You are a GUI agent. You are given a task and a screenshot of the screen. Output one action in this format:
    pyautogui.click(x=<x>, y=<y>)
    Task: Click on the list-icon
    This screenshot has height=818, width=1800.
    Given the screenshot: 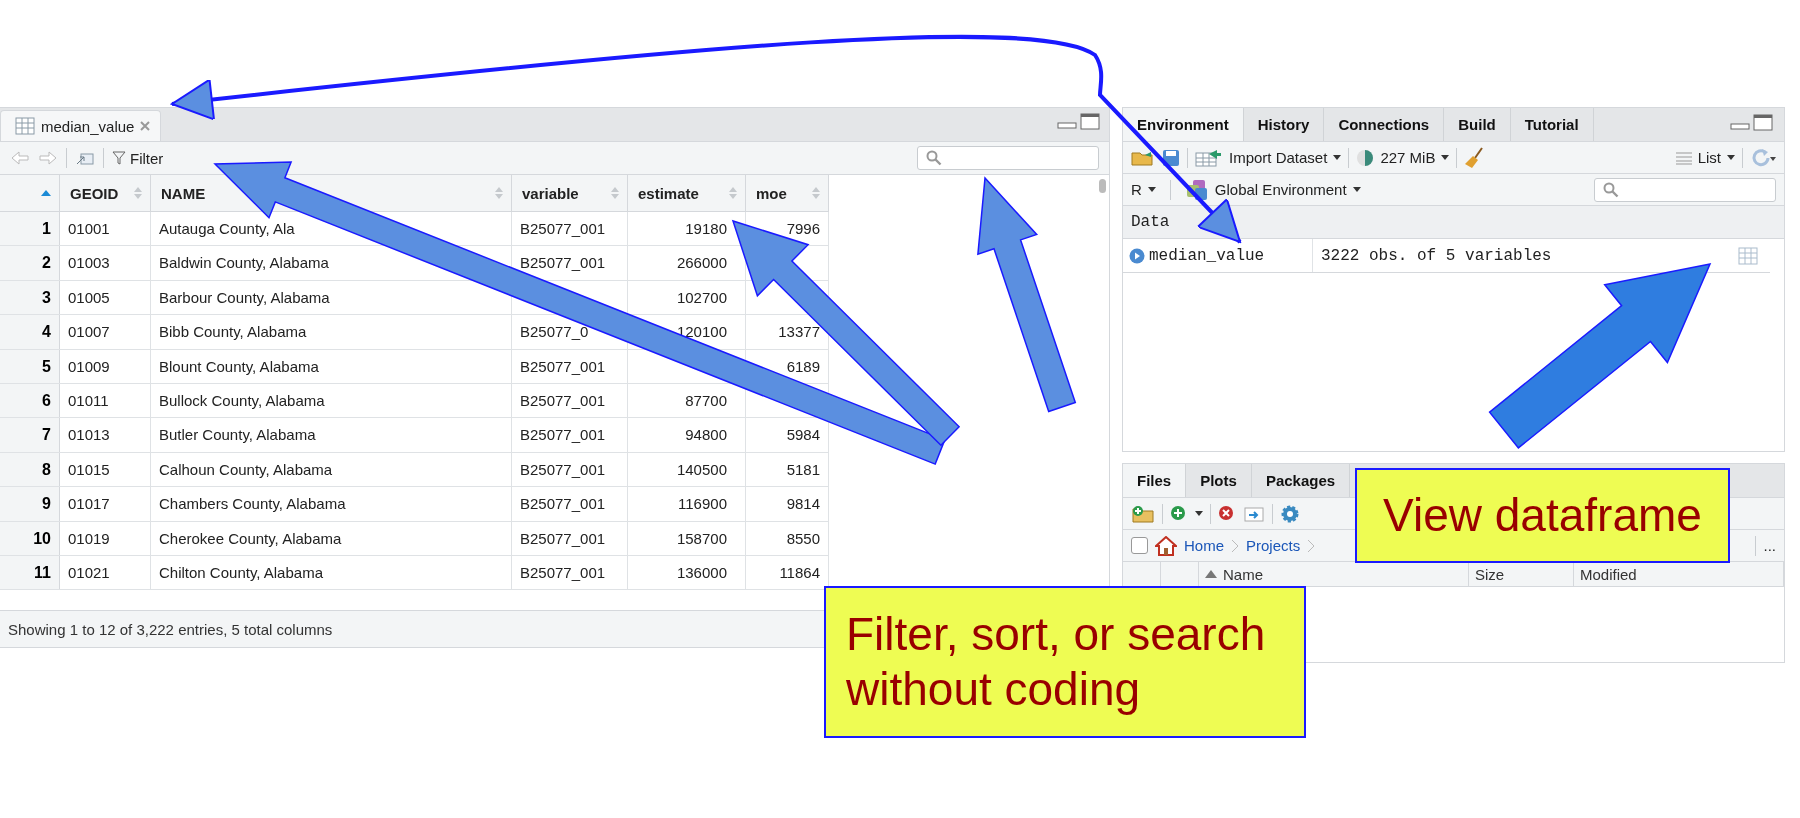 What is the action you would take?
    pyautogui.click(x=1683, y=157)
    